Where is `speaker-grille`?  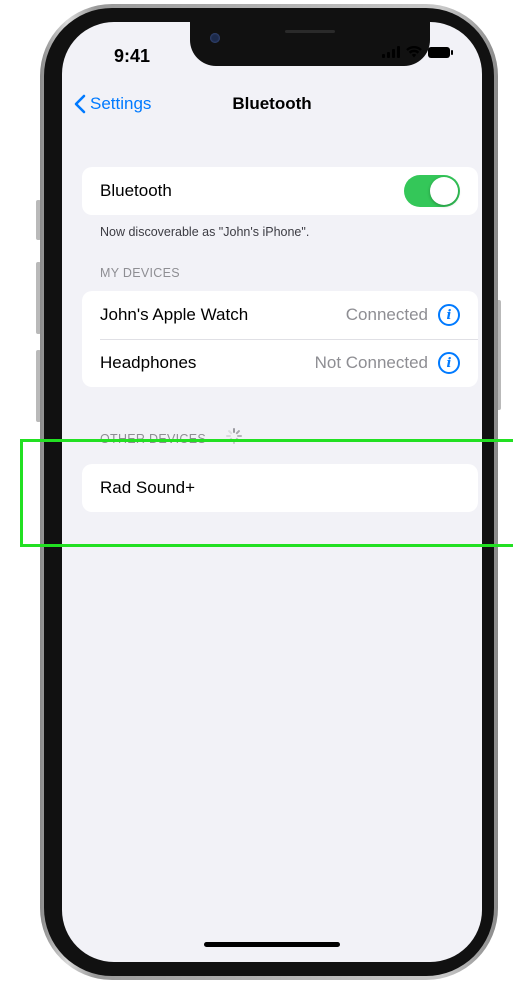
speaker-grille is located at coordinates (310, 31).